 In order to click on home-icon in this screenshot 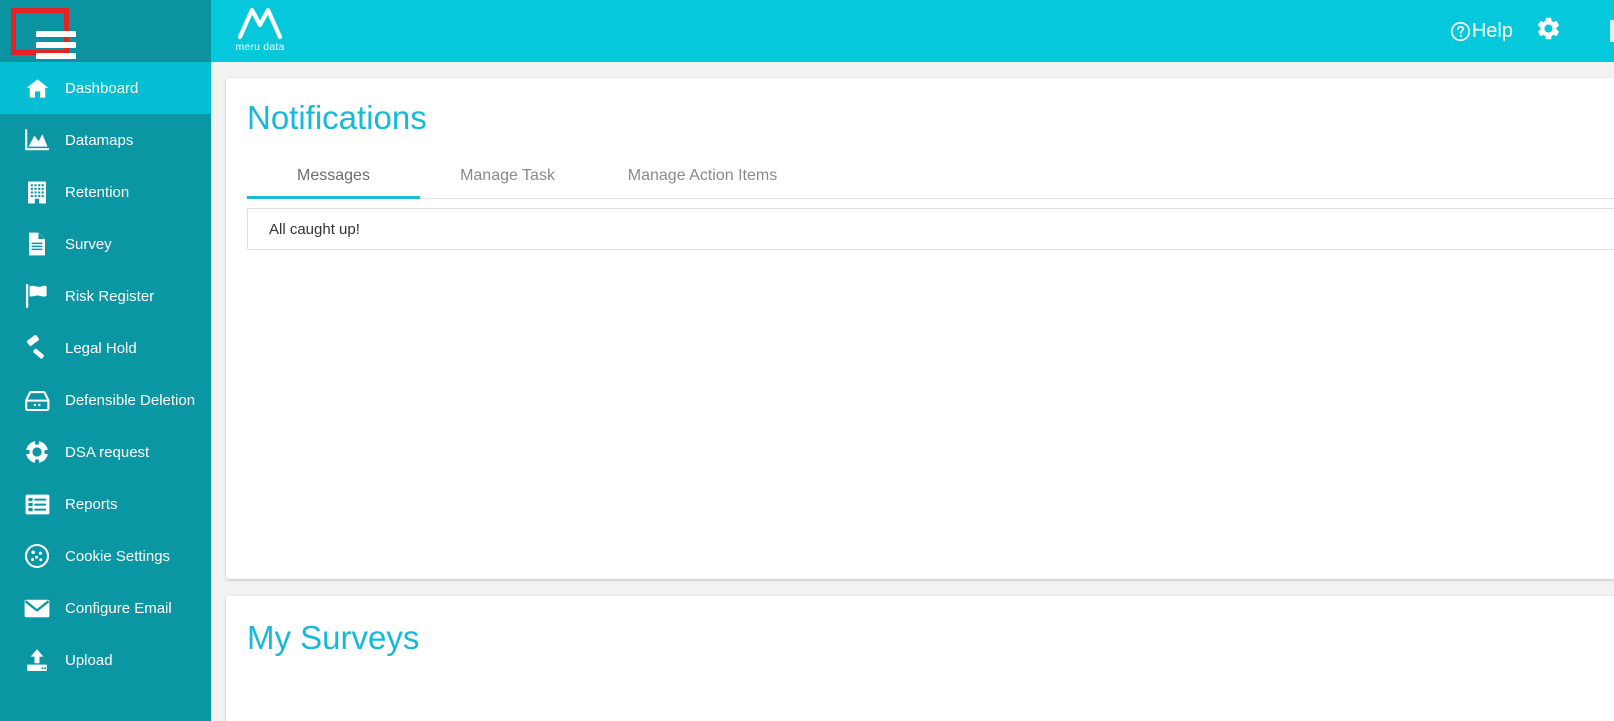, I will do `click(37, 88)`.